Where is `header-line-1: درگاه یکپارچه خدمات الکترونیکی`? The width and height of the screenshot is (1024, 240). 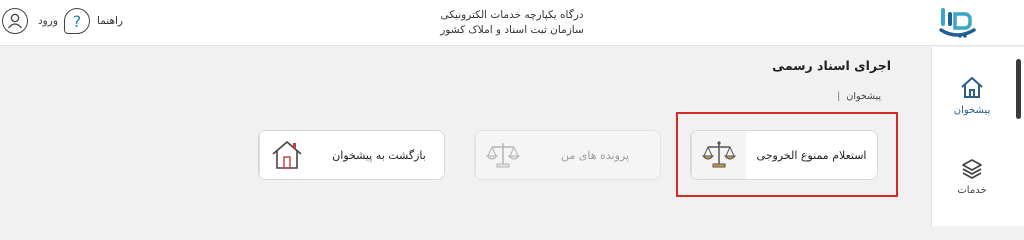
header-line-1: درگاه یکپارچه خدمات الکترونیکی is located at coordinates (512, 15).